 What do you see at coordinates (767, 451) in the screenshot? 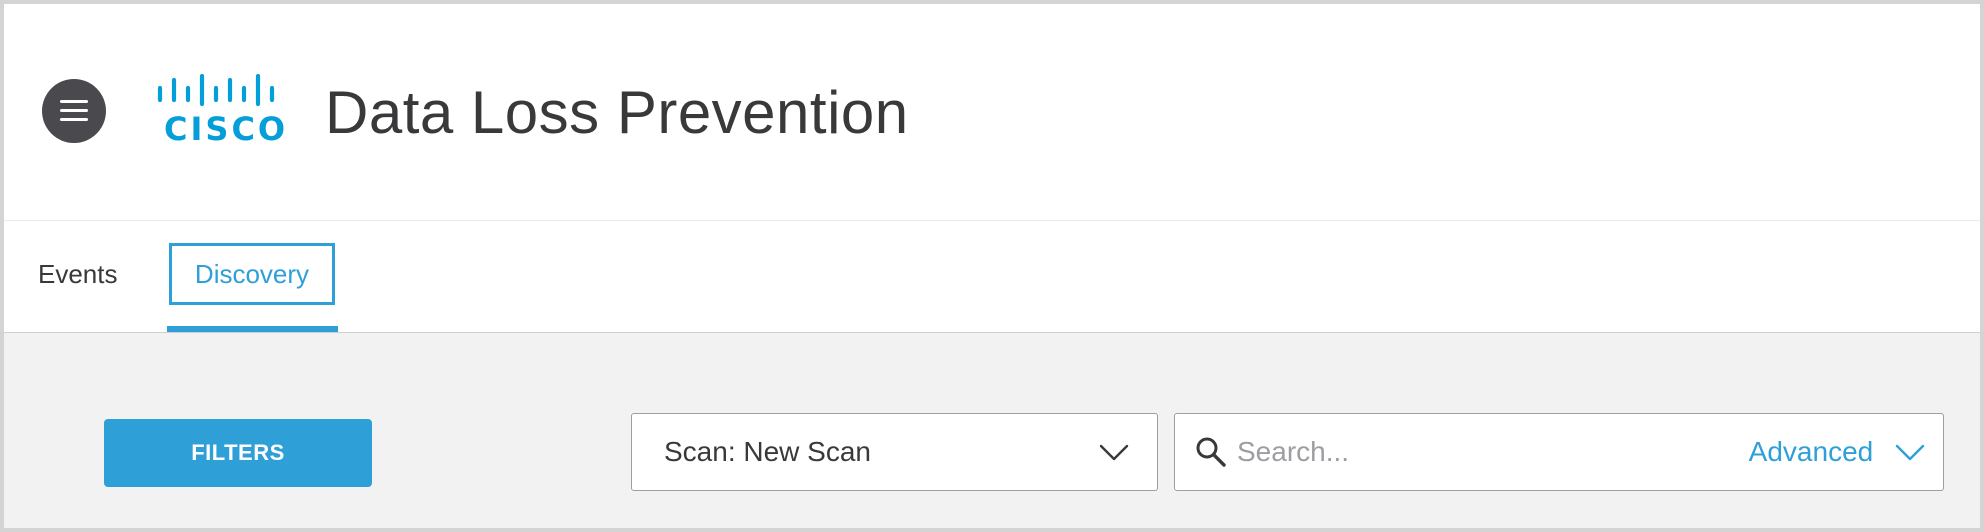
I see `scan-select-value: Scan: New Scan` at bounding box center [767, 451].